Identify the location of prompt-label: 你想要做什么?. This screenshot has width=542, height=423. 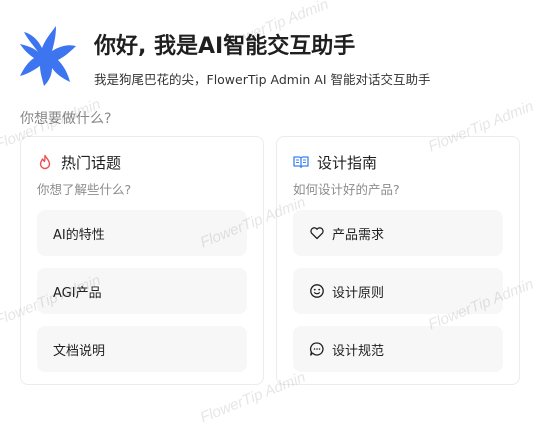
(66, 119).